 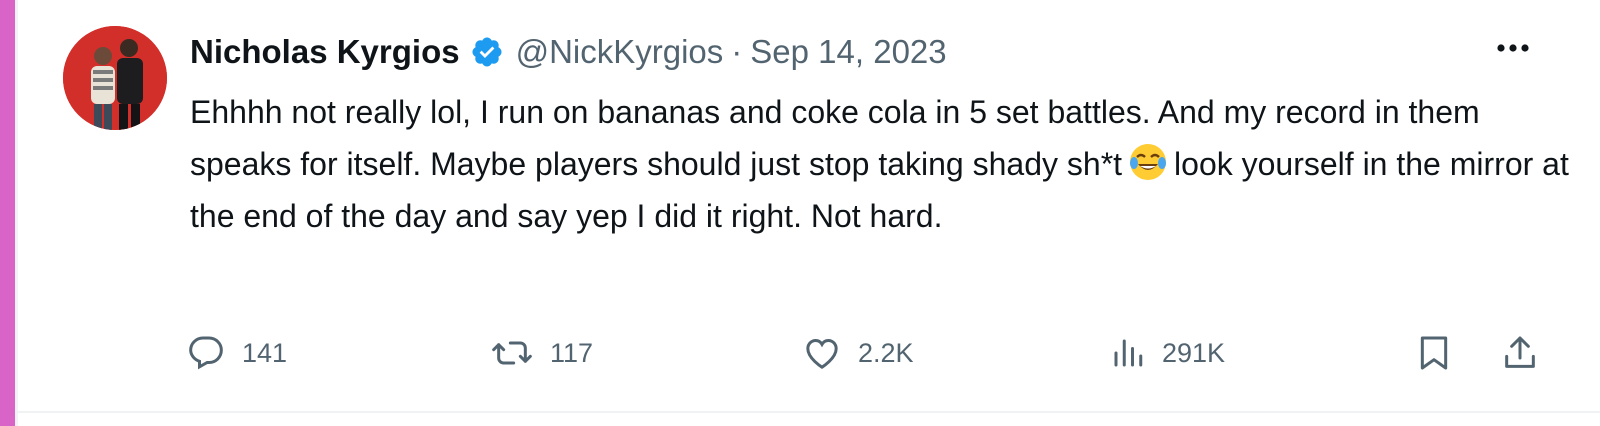 I want to click on bookmark-button, so click(x=1434, y=353).